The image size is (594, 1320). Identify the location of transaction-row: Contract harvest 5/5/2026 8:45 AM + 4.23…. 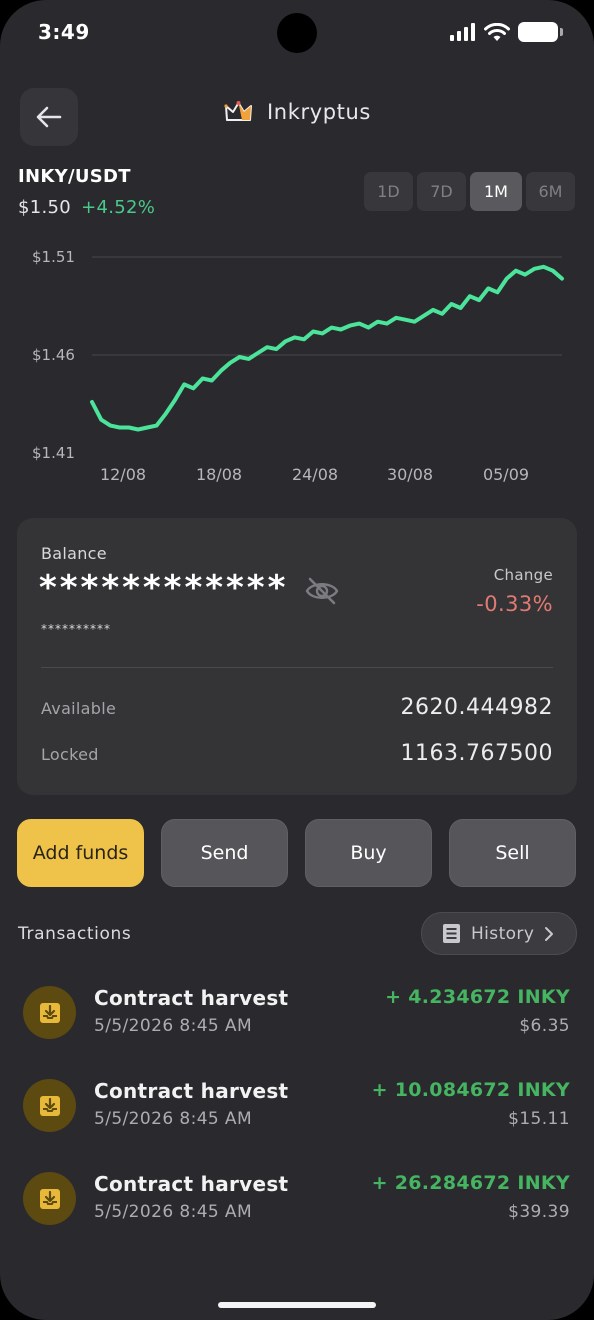
(297, 1021).